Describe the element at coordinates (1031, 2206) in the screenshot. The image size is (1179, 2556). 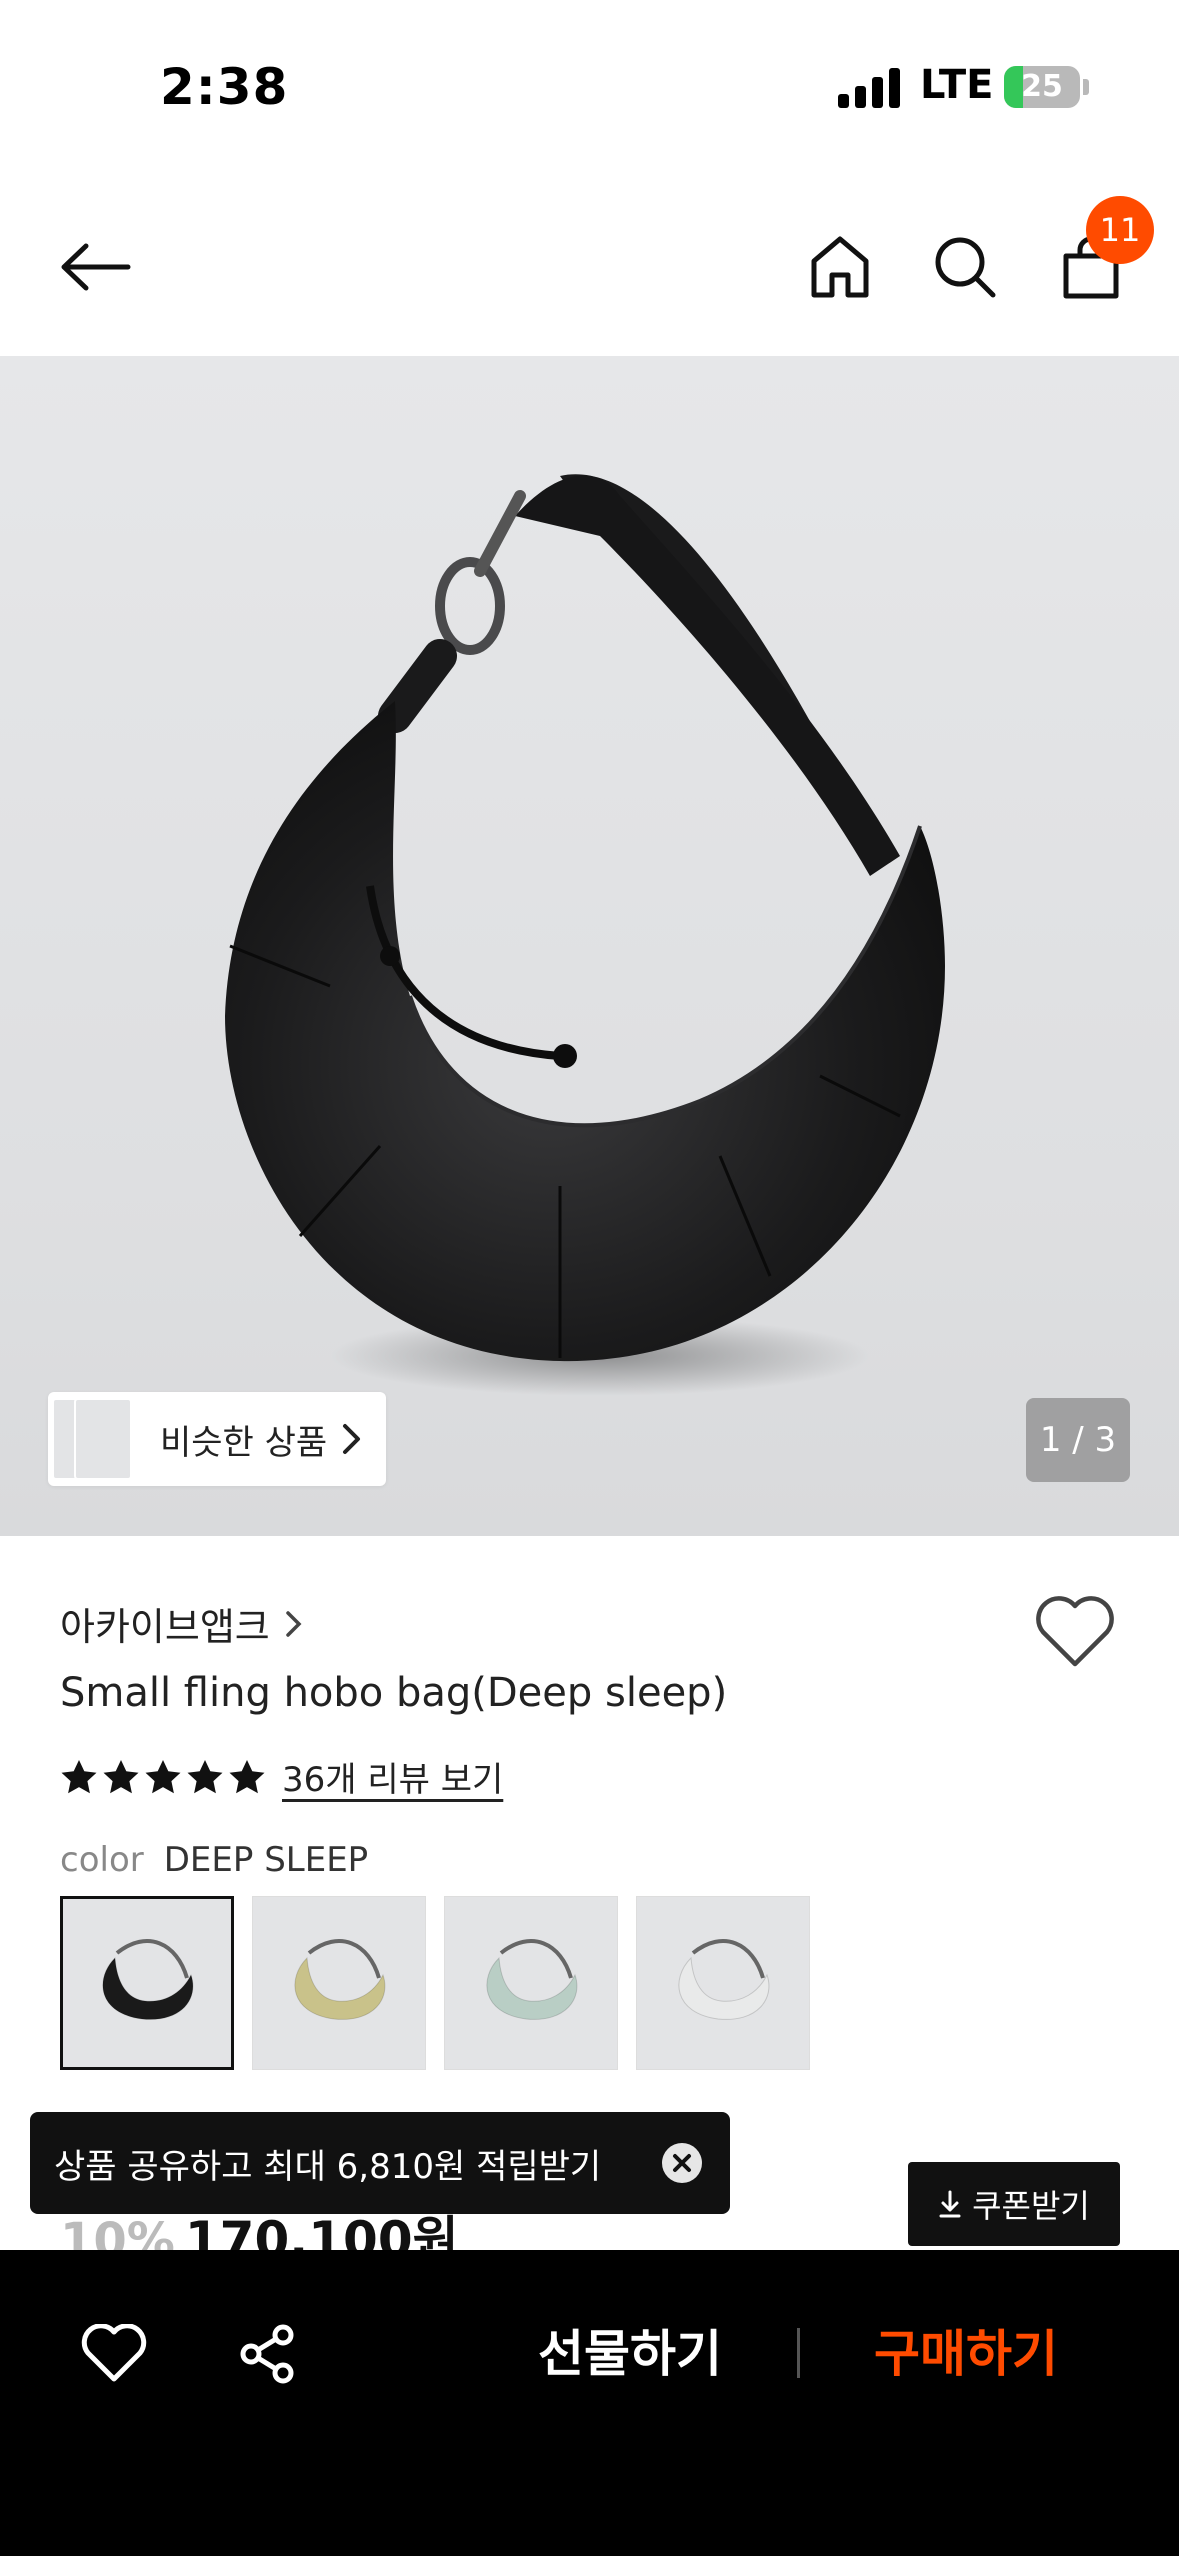
I see `coupon-label: 쿠폰받기` at that location.